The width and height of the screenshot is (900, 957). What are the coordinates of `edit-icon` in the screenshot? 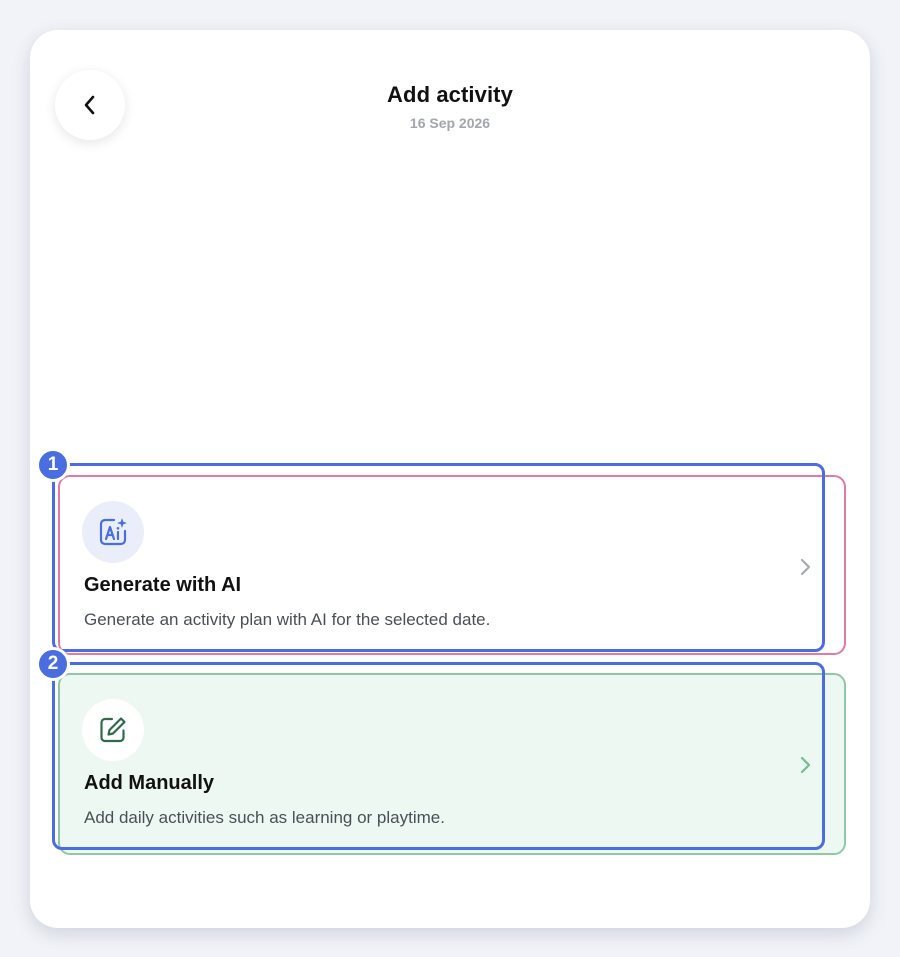 It's located at (113, 730).